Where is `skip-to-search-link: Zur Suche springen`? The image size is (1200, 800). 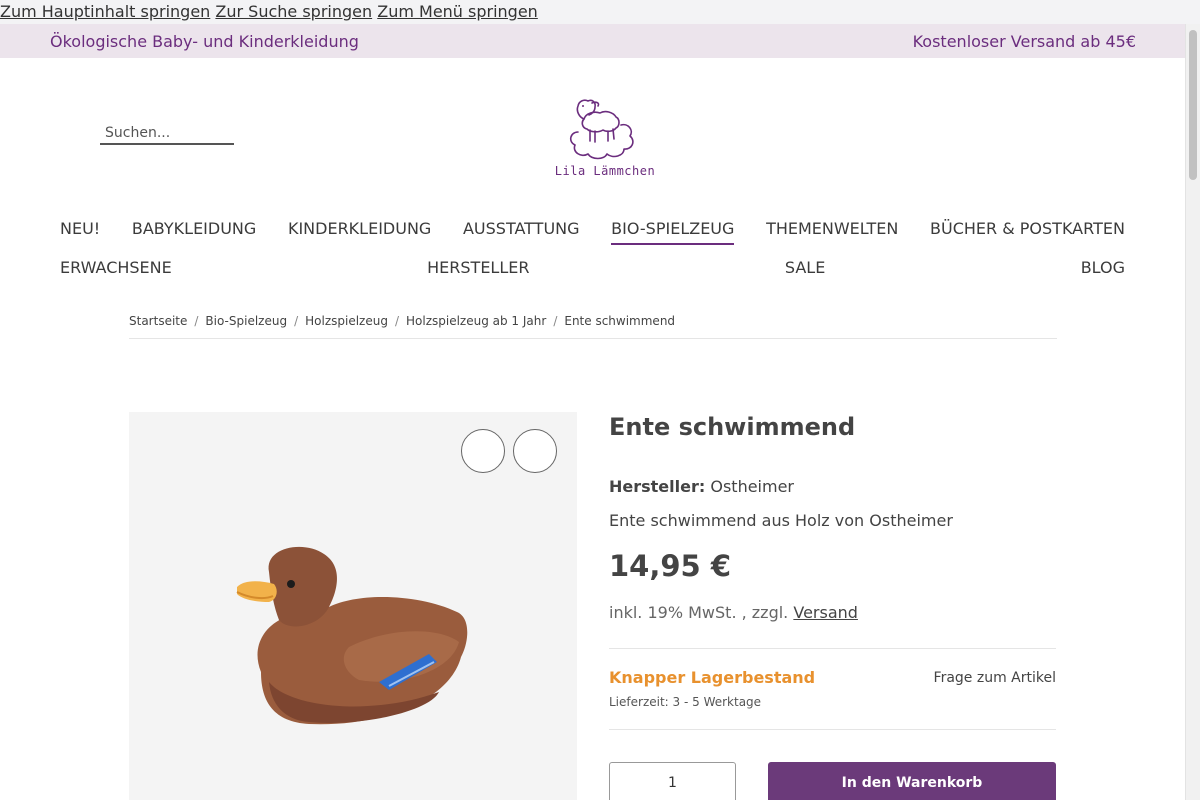 skip-to-search-link: Zur Suche springen is located at coordinates (293, 11).